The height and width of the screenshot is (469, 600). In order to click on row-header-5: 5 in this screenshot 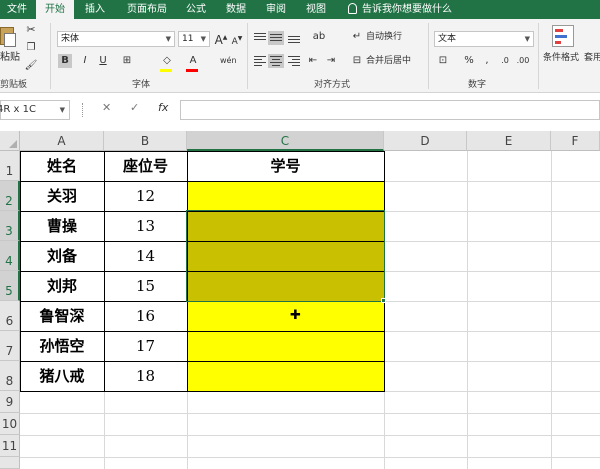, I will do `click(10, 286)`.